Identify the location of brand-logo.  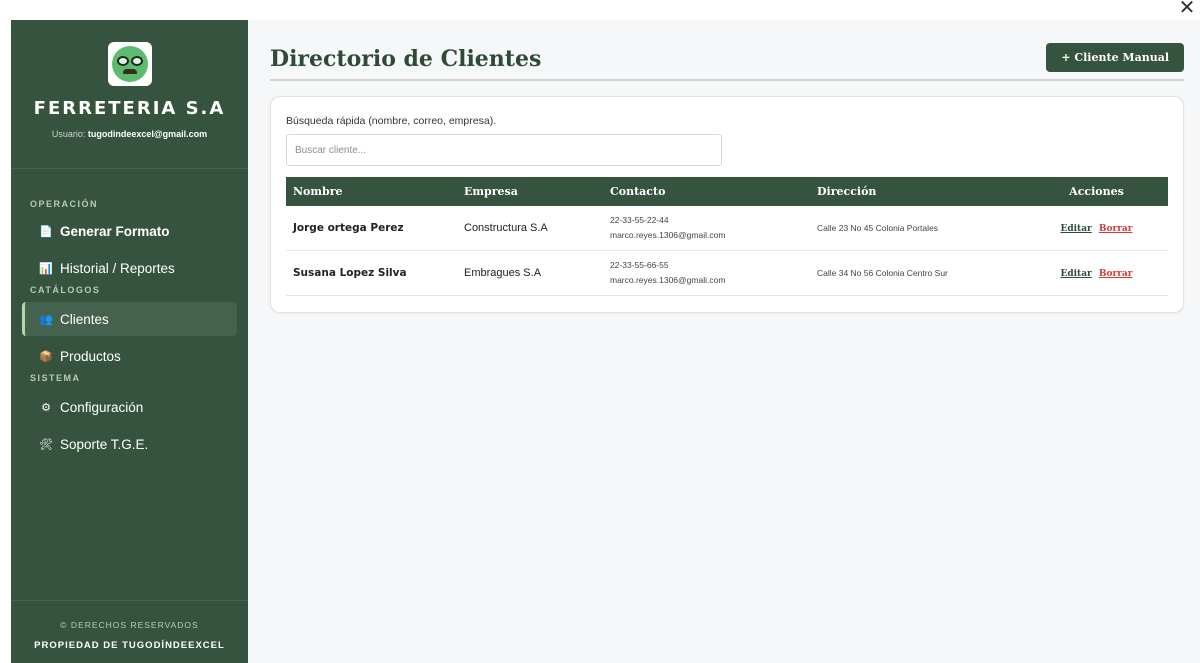
(129, 64).